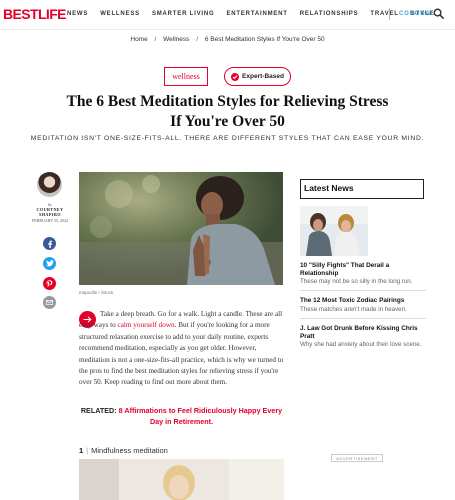 The width and height of the screenshot is (455, 500). What do you see at coordinates (120, 14) in the screenshot?
I see `nav-item-wellness: WELLNESS` at bounding box center [120, 14].